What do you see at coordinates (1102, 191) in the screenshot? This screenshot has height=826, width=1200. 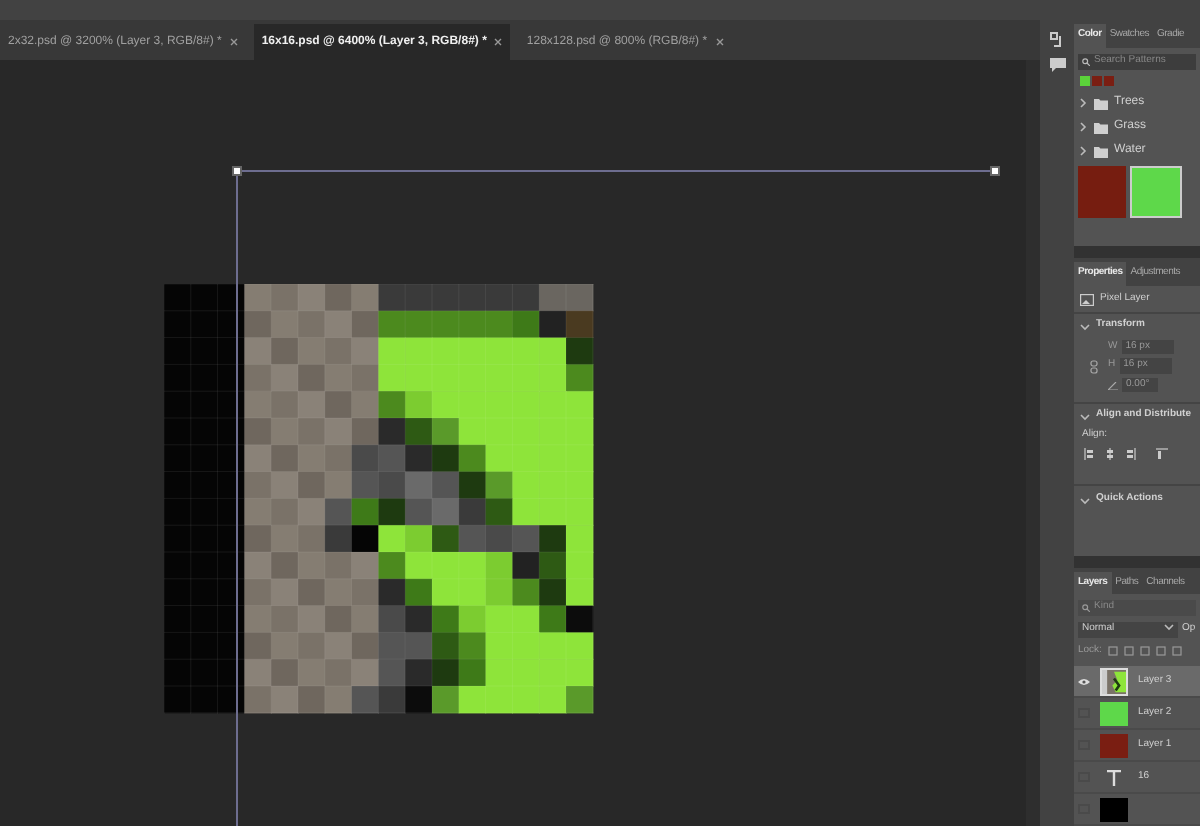 I see `foreground-color` at bounding box center [1102, 191].